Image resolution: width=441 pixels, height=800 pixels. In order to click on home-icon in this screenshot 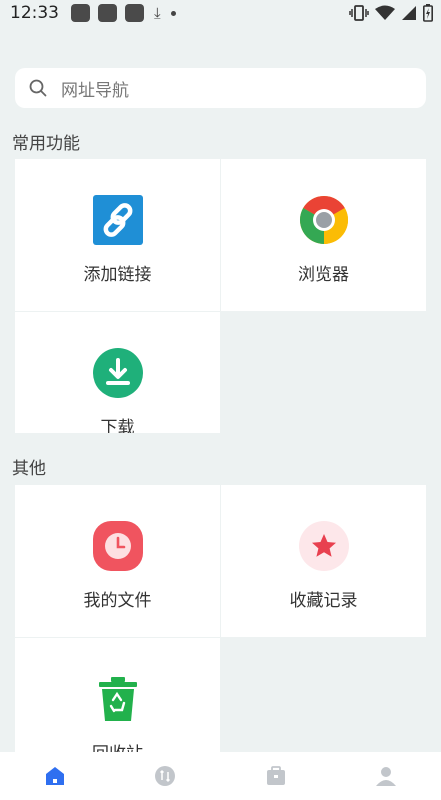, I will do `click(55, 776)`.